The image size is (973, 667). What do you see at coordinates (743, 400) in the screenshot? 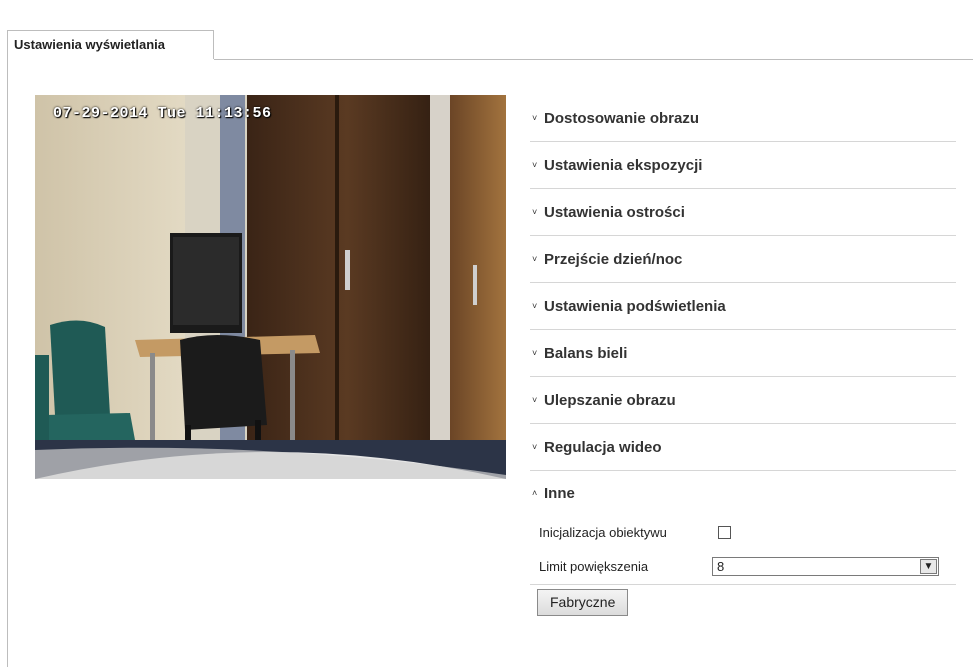
I see `section-image-enhancement: ˅ Ulepszanie obrazu` at bounding box center [743, 400].